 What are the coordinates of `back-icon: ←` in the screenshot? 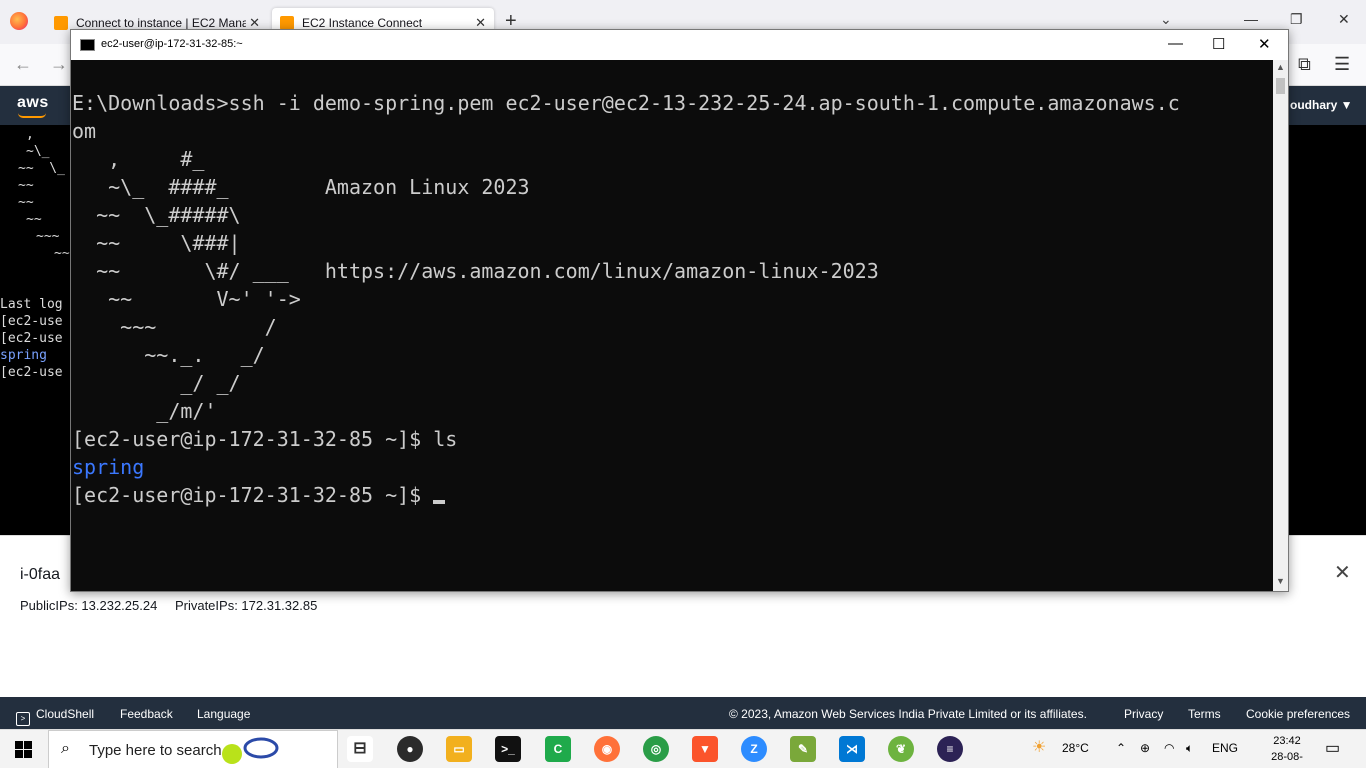 It's located at (23, 64).